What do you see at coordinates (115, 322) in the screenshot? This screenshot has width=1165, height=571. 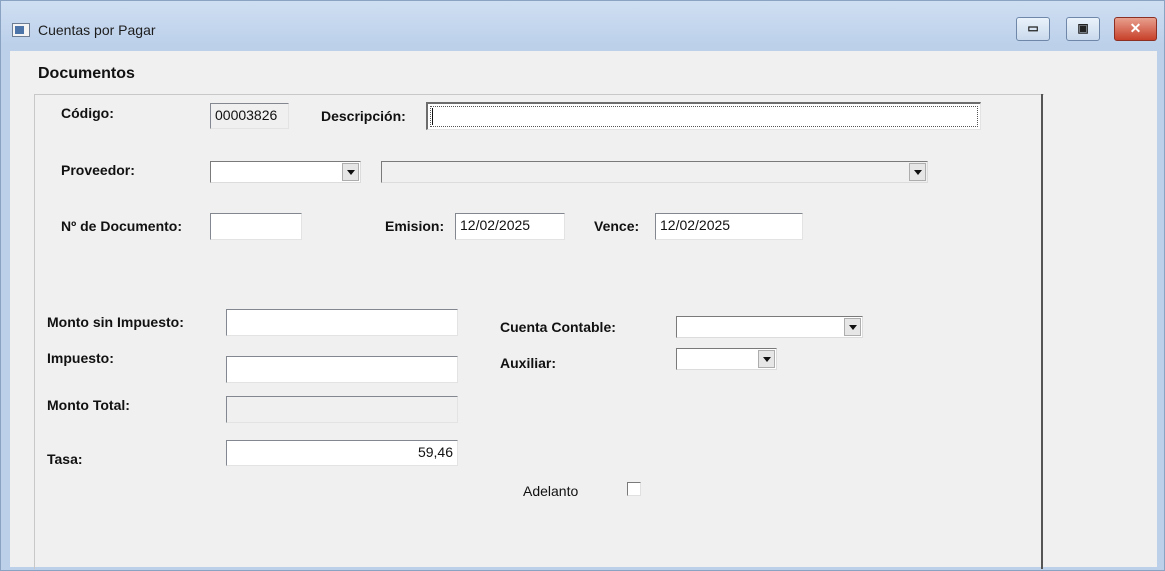 I see `monto-sin-impuesto-label: Monto sin Impuesto:` at bounding box center [115, 322].